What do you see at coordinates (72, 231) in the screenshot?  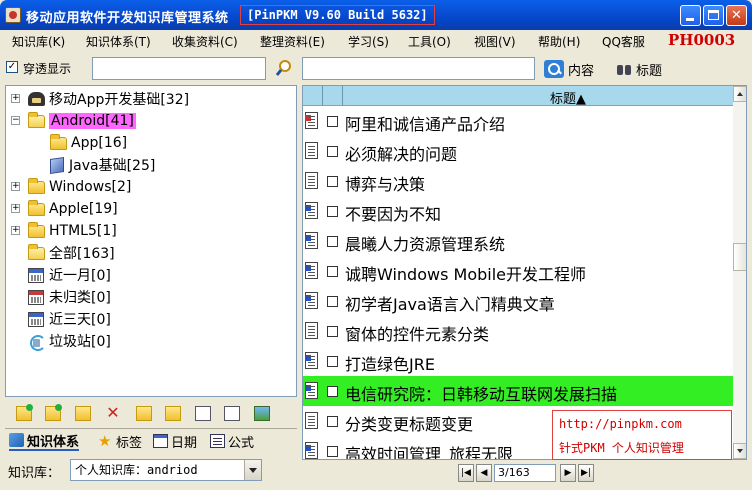 I see `tree-item: HTML5[1]` at bounding box center [72, 231].